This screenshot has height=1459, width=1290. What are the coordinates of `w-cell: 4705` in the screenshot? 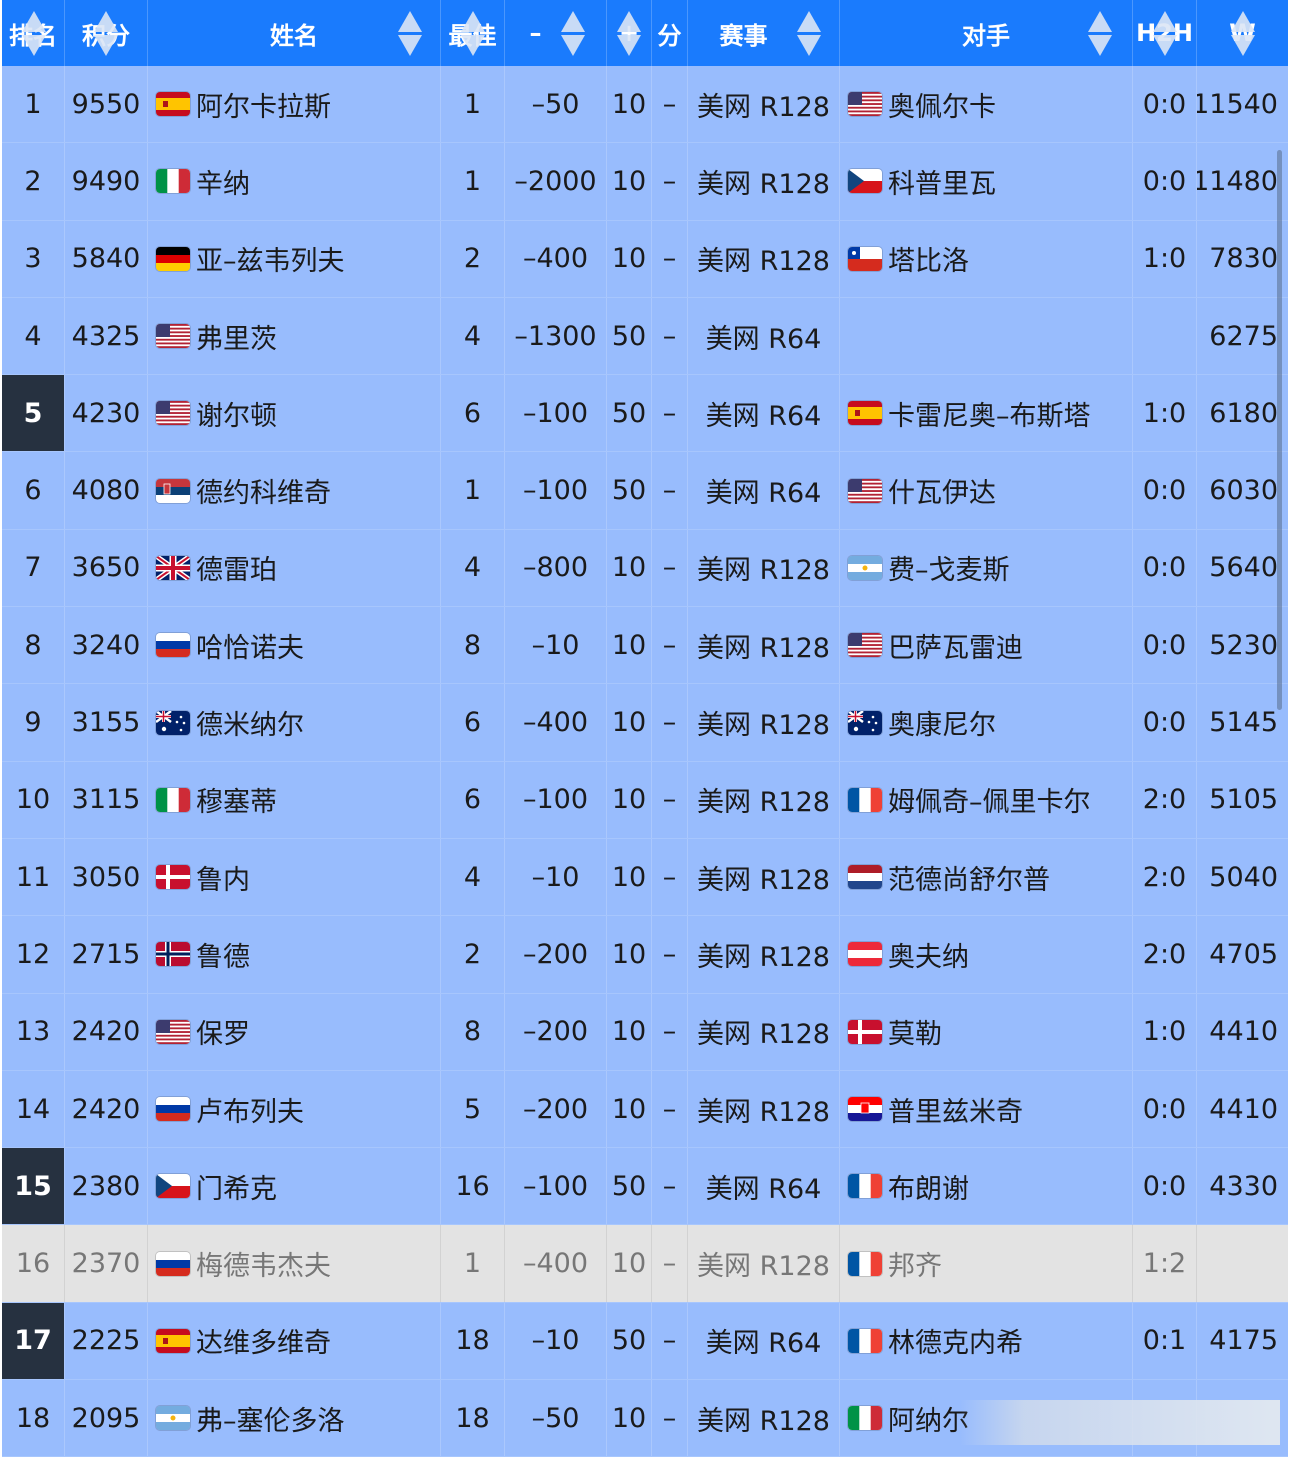 It's located at (1243, 954).